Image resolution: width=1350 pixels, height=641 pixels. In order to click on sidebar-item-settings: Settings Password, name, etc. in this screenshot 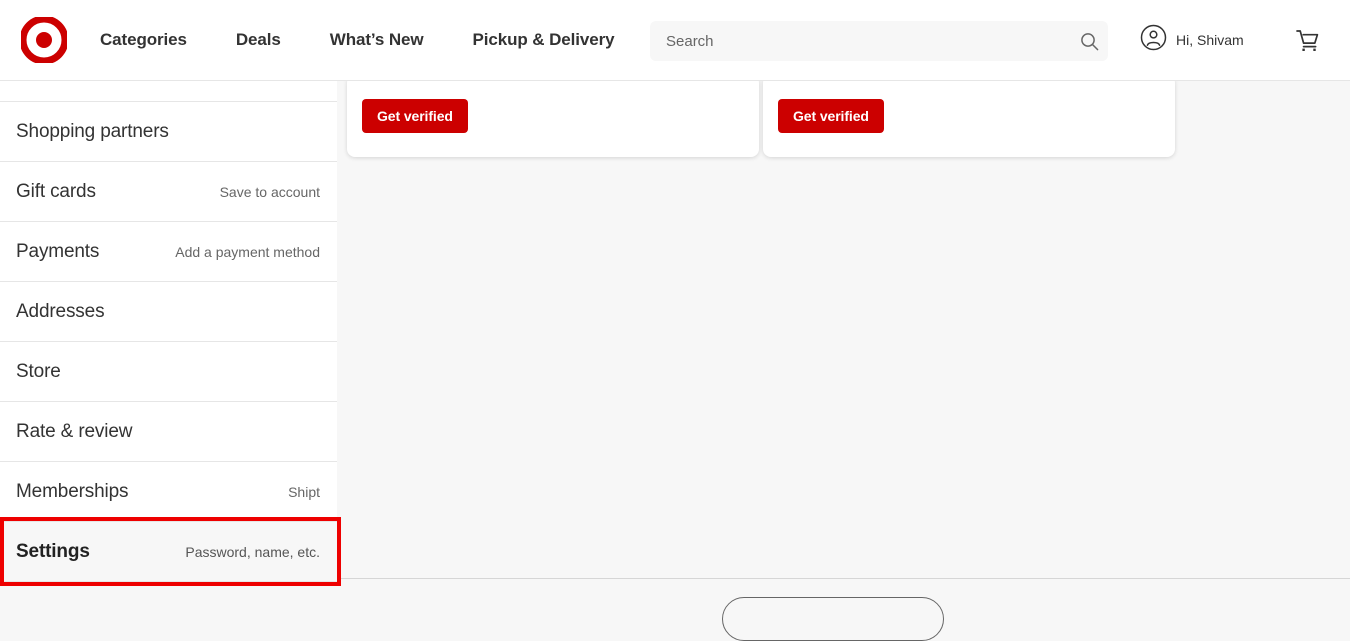, I will do `click(168, 552)`.